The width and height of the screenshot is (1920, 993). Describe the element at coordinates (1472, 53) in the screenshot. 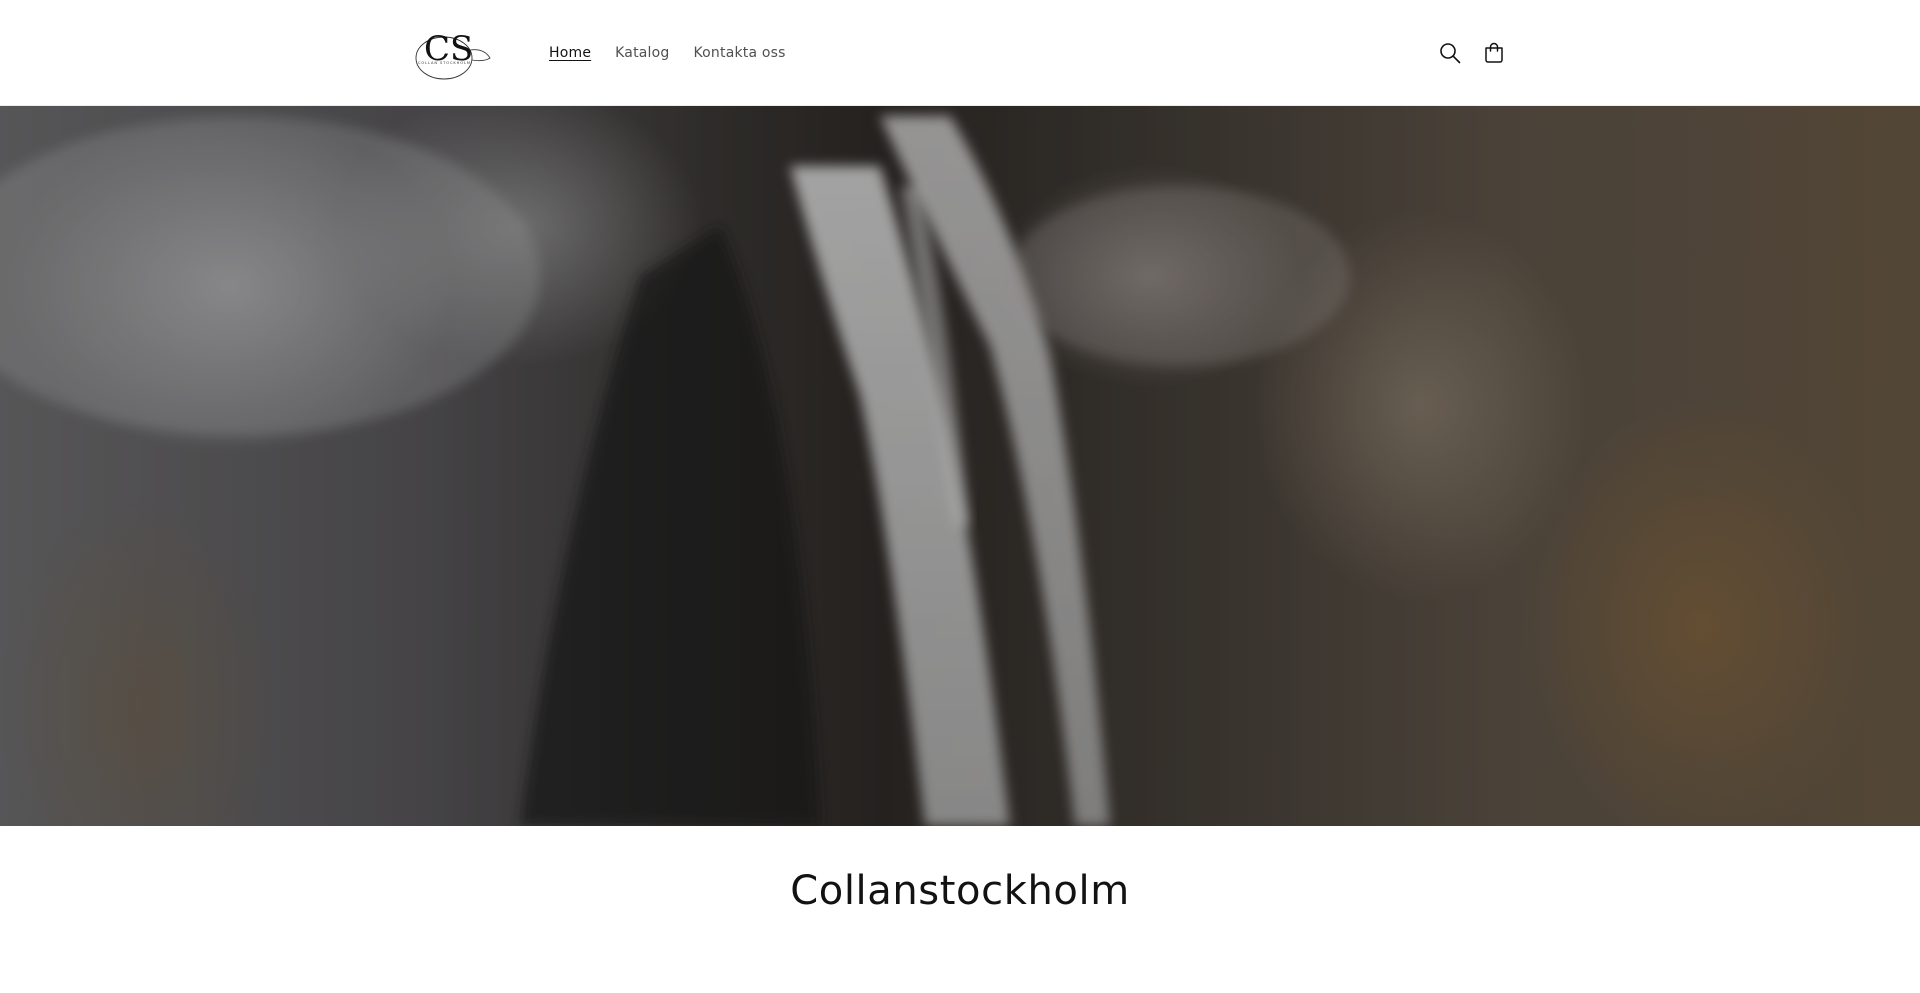

I see `header-icons` at that location.